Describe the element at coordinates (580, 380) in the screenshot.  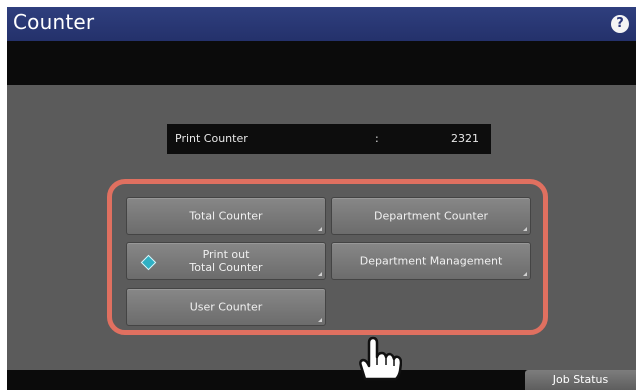
I see `job-status-button: Job Status` at that location.